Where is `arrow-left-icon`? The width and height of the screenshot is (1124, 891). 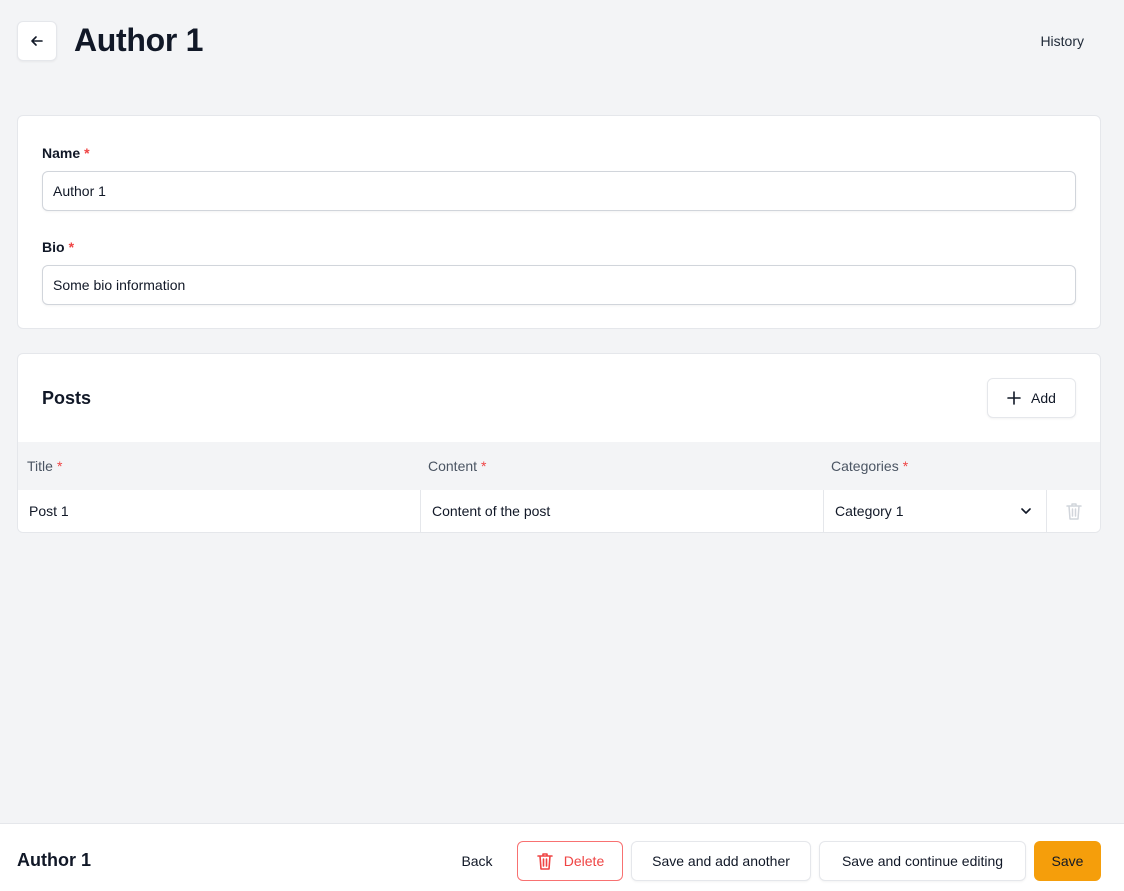 arrow-left-icon is located at coordinates (37, 41).